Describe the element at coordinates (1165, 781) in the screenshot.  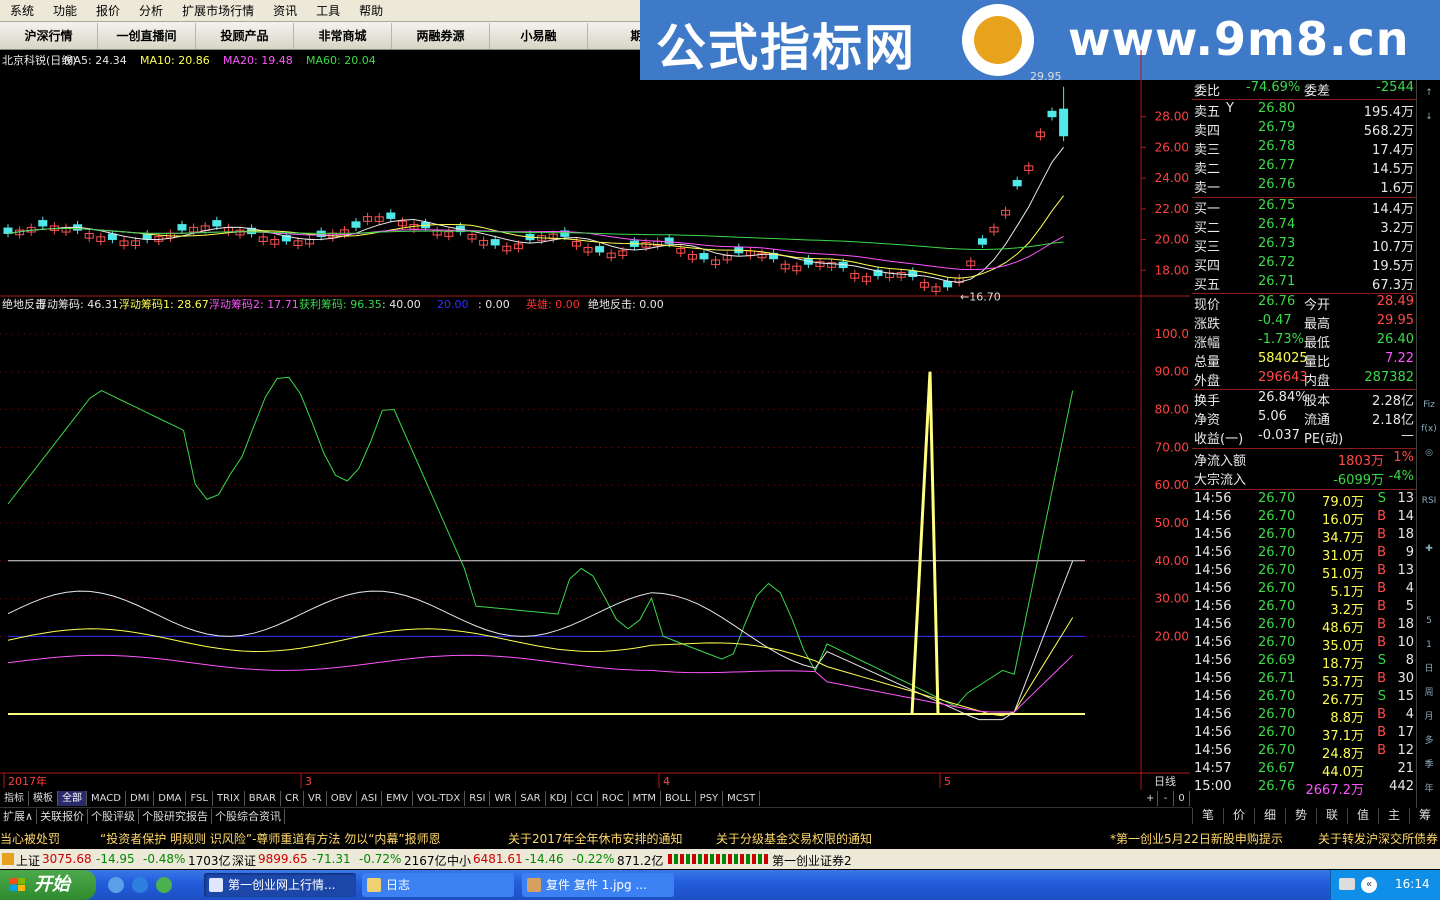
I see `period-label: 日线` at that location.